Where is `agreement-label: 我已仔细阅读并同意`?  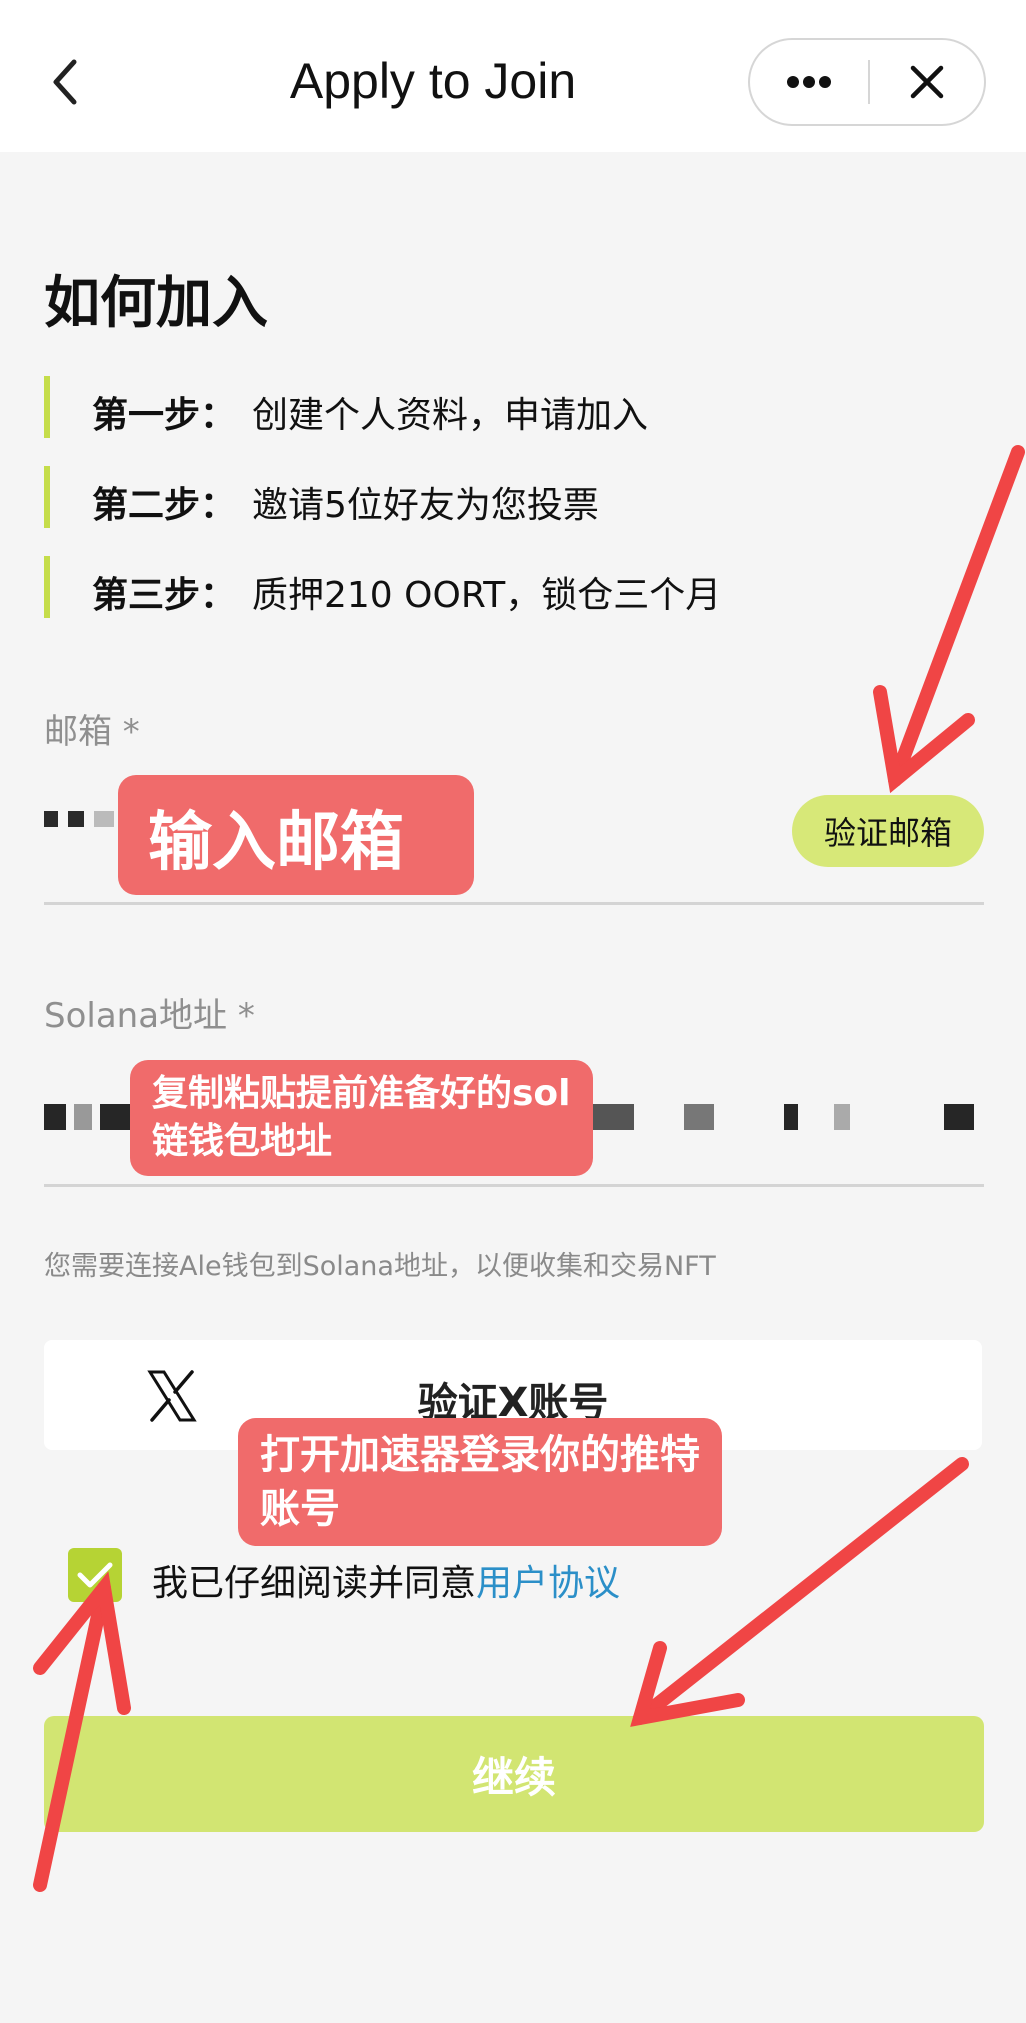 agreement-label: 我已仔细阅读并同意 is located at coordinates (314, 1583).